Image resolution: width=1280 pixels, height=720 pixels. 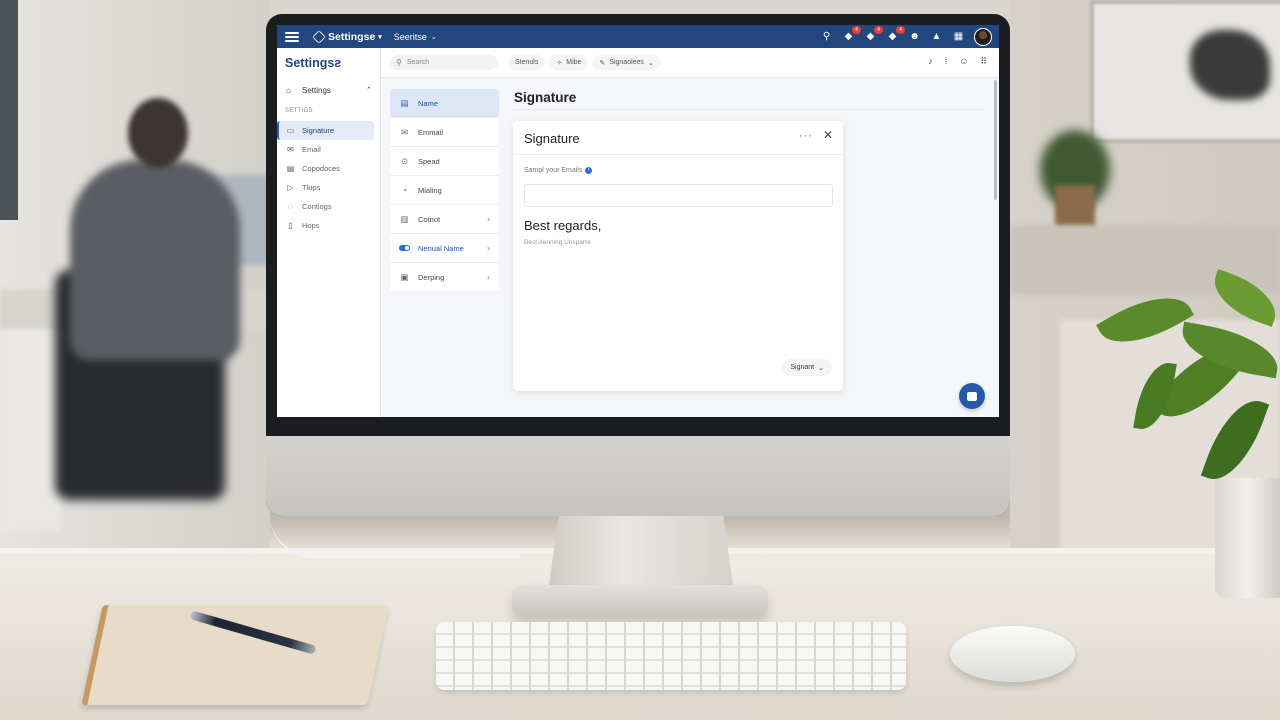 I want to click on pill-mibe: ✧ Mibe, so click(x=569, y=62).